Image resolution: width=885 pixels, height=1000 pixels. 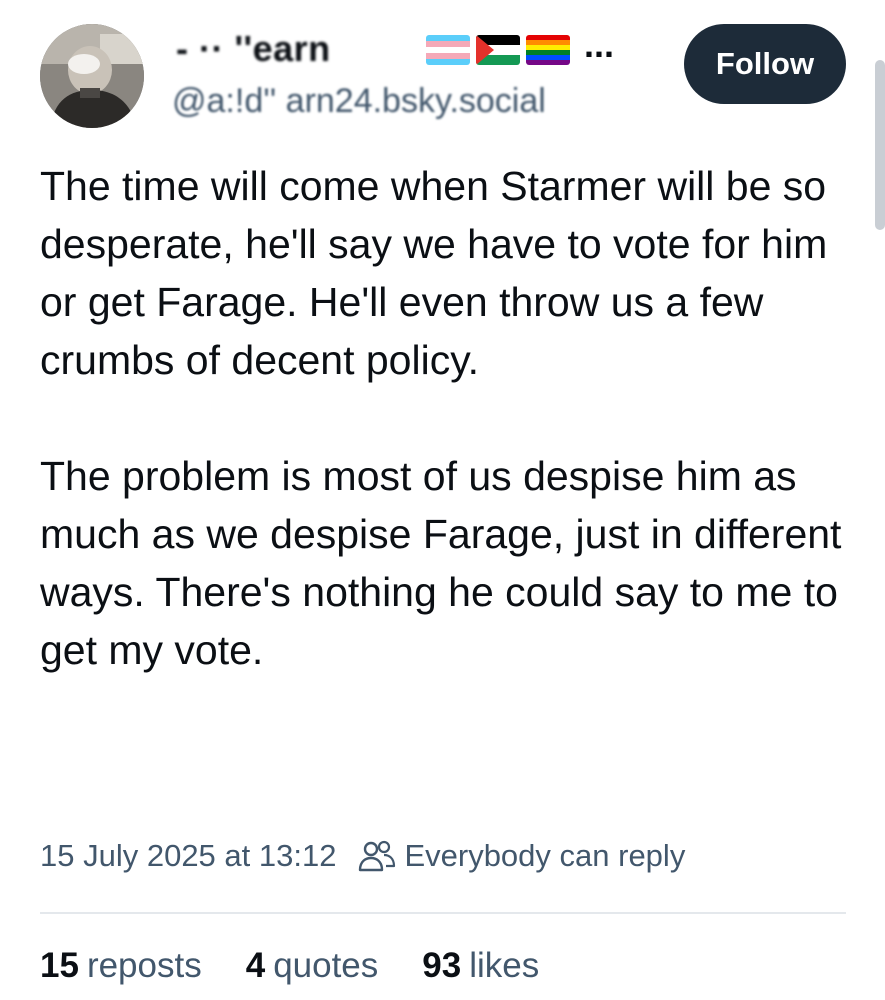 I want to click on avatar, so click(x=92, y=76).